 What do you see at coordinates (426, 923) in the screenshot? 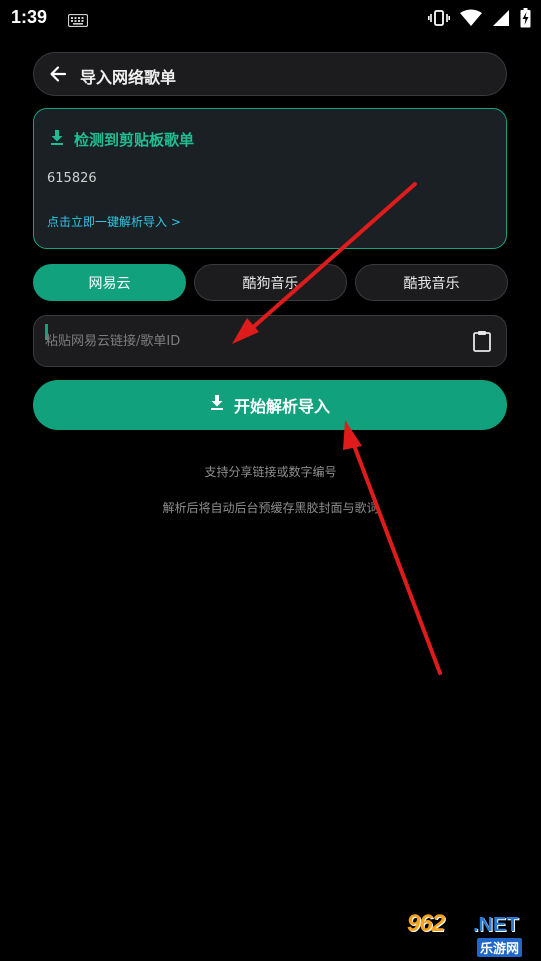
I see `watermark-number: 962` at bounding box center [426, 923].